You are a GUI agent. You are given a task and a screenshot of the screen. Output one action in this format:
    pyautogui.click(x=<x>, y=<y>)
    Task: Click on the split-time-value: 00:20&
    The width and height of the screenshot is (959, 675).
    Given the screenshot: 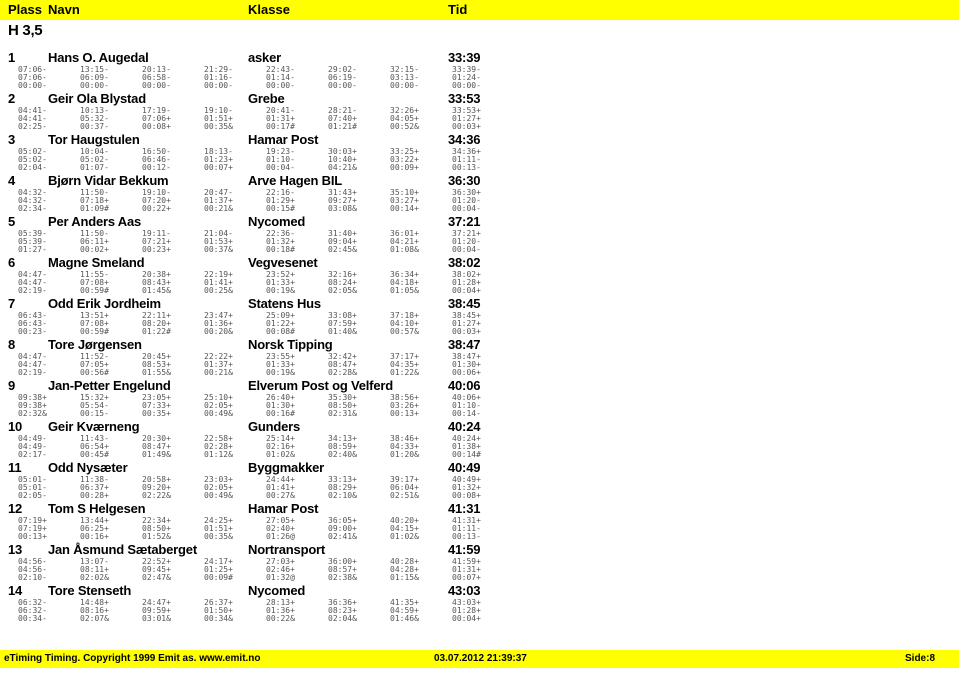 What is the action you would take?
    pyautogui.click(x=218, y=332)
    